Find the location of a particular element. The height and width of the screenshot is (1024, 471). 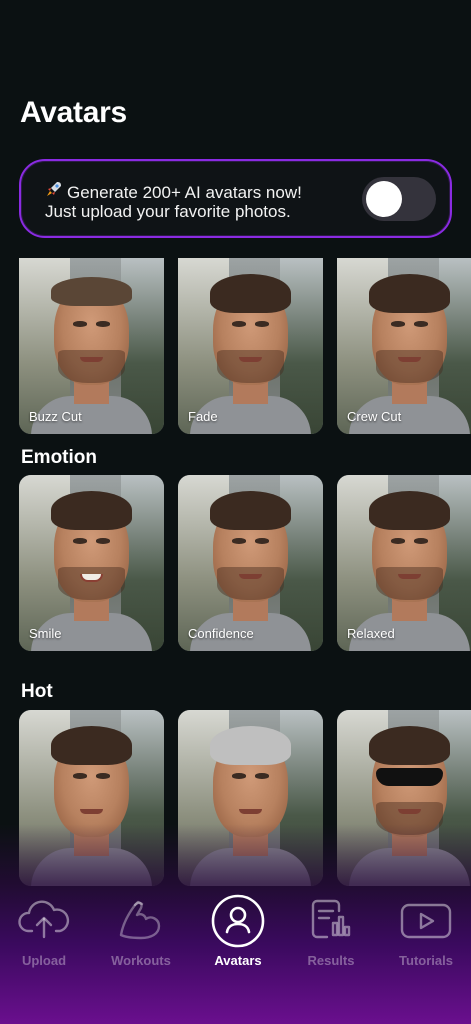

nav-label-workouts: Workouts is located at coordinates (141, 960).